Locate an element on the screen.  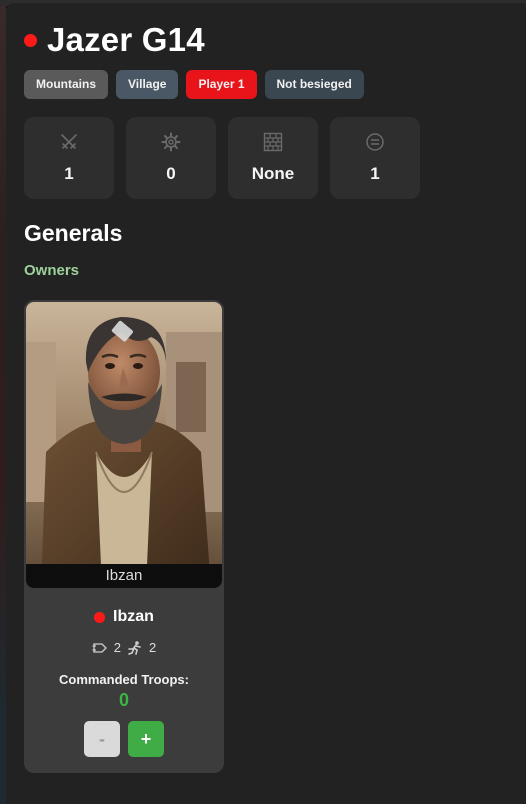
commanded-troops-label: Commanded Troops: is located at coordinates (123, 679).